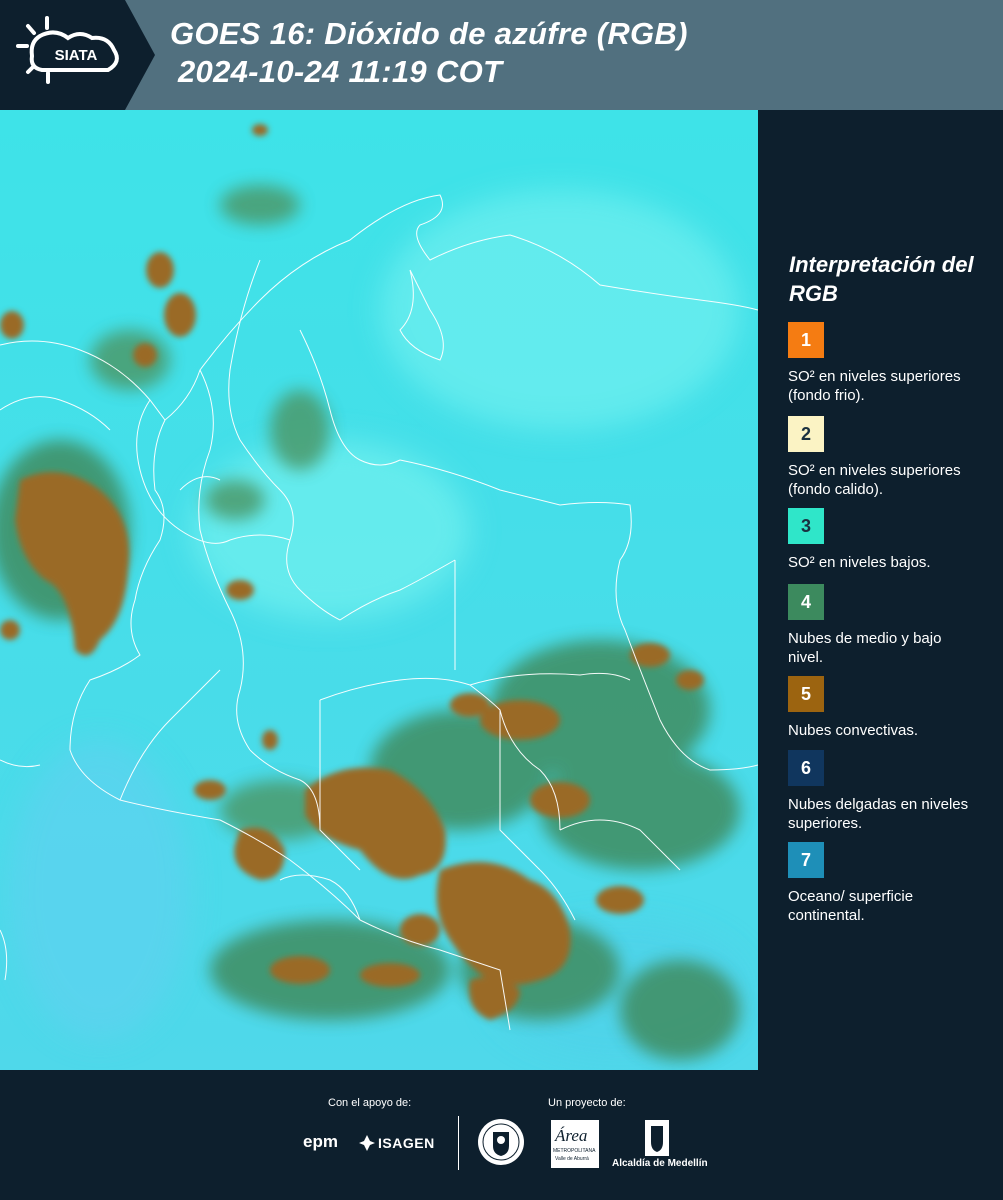 The height and width of the screenshot is (1200, 1003). What do you see at coordinates (429, 33) in the screenshot?
I see `page-title: GOES 16: Dióxido de azúfre (RGB)` at bounding box center [429, 33].